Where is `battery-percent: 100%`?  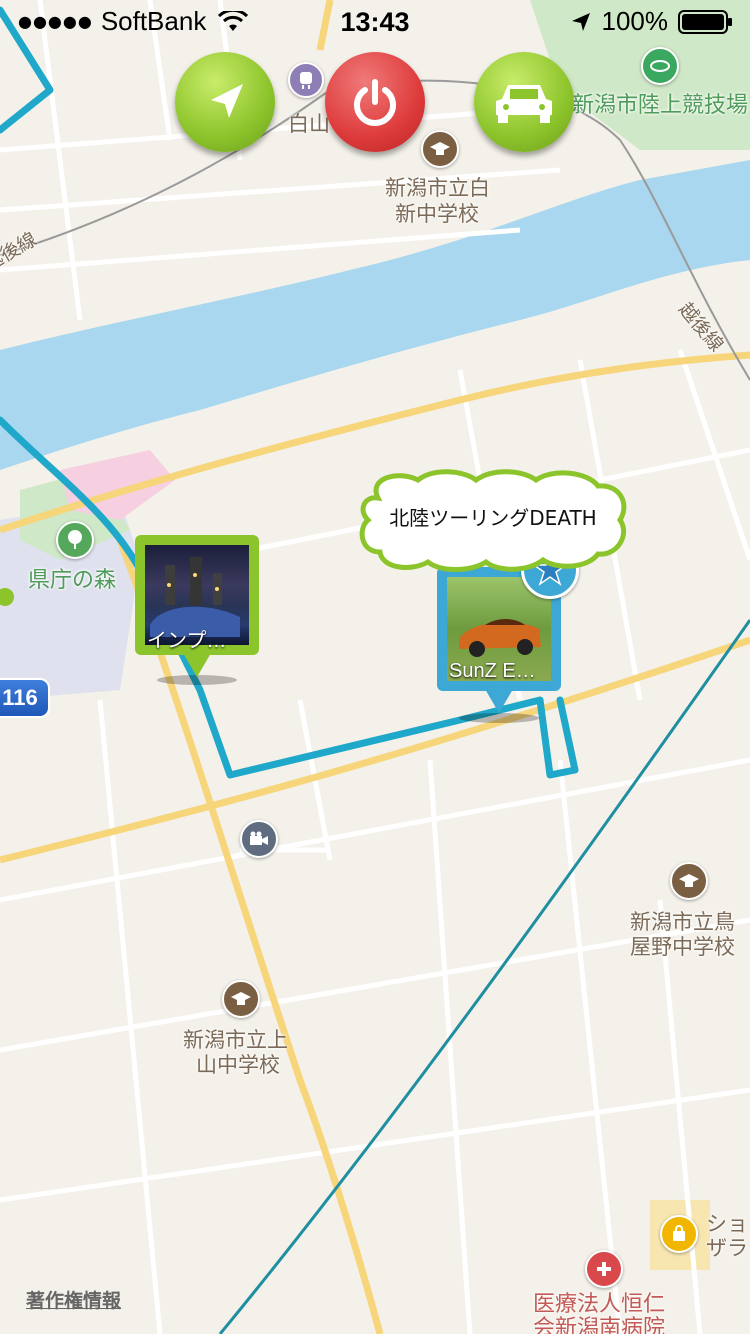
battery-percent: 100% is located at coordinates (635, 21).